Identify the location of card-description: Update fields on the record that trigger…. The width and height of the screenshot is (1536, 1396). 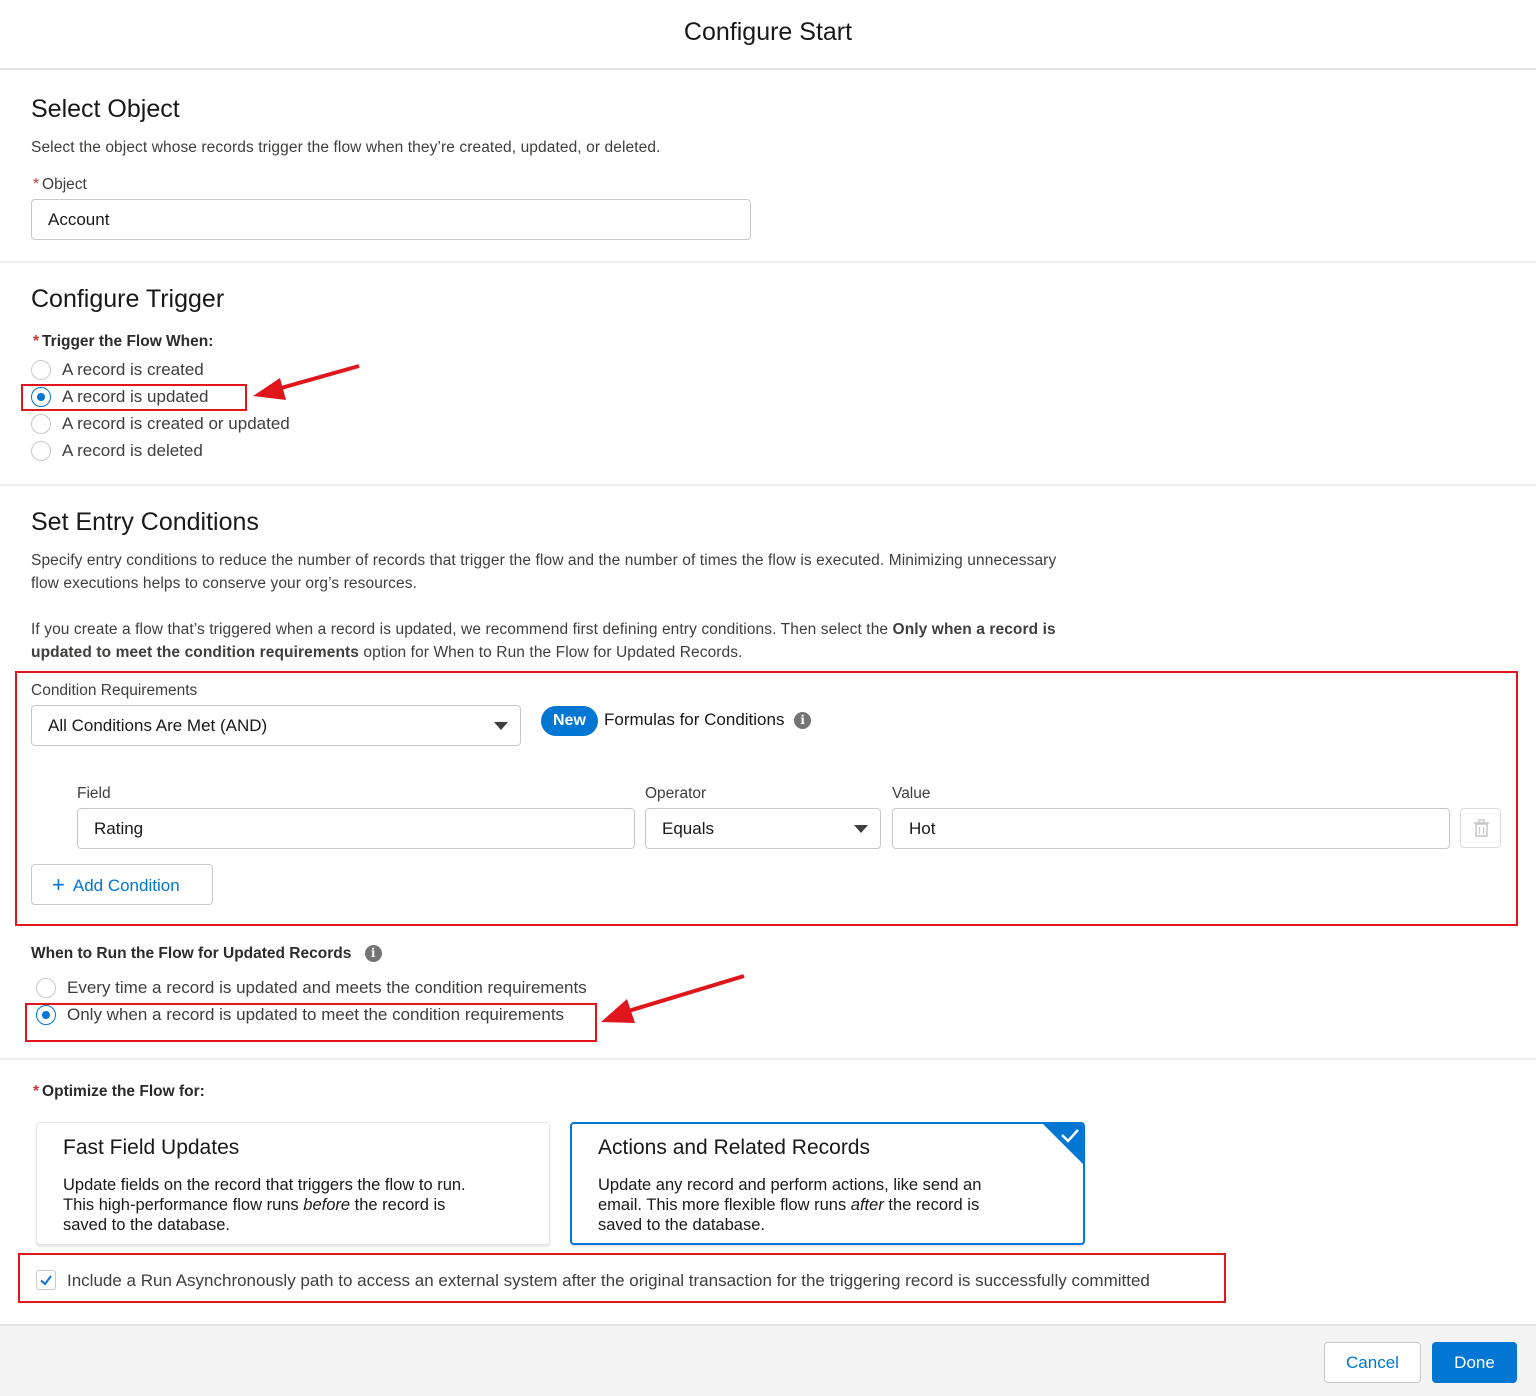
(303, 1205).